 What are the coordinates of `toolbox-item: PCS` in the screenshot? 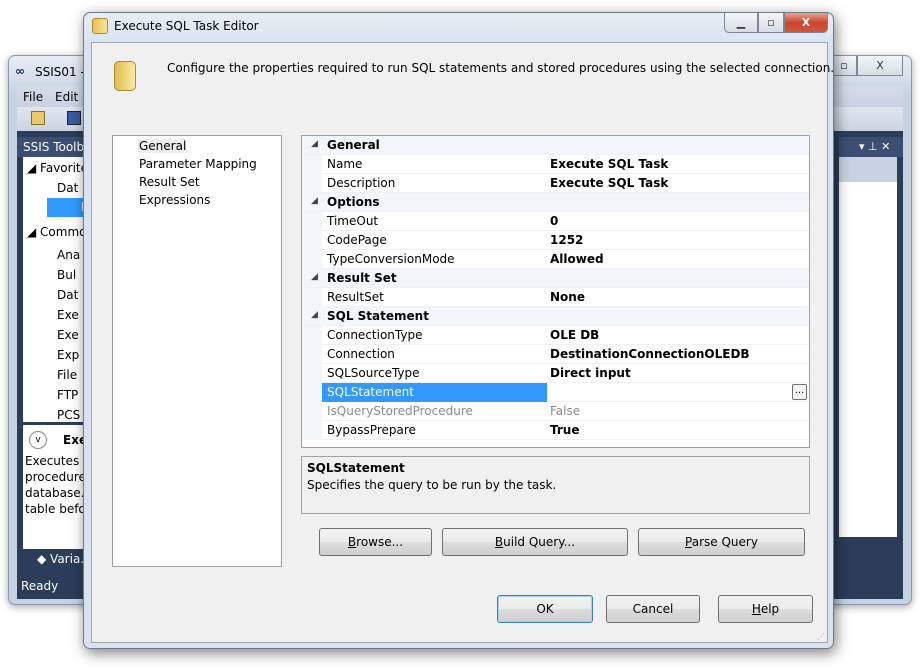 It's located at (68, 415).